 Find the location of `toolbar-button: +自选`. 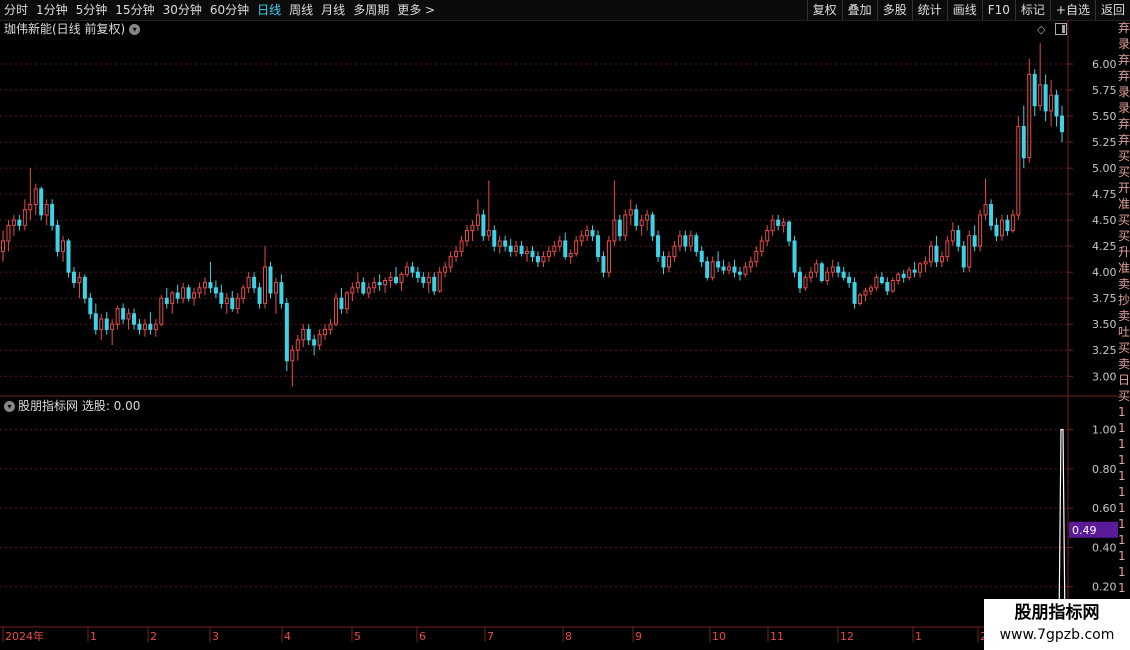

toolbar-button: +自选 is located at coordinates (1072, 10).